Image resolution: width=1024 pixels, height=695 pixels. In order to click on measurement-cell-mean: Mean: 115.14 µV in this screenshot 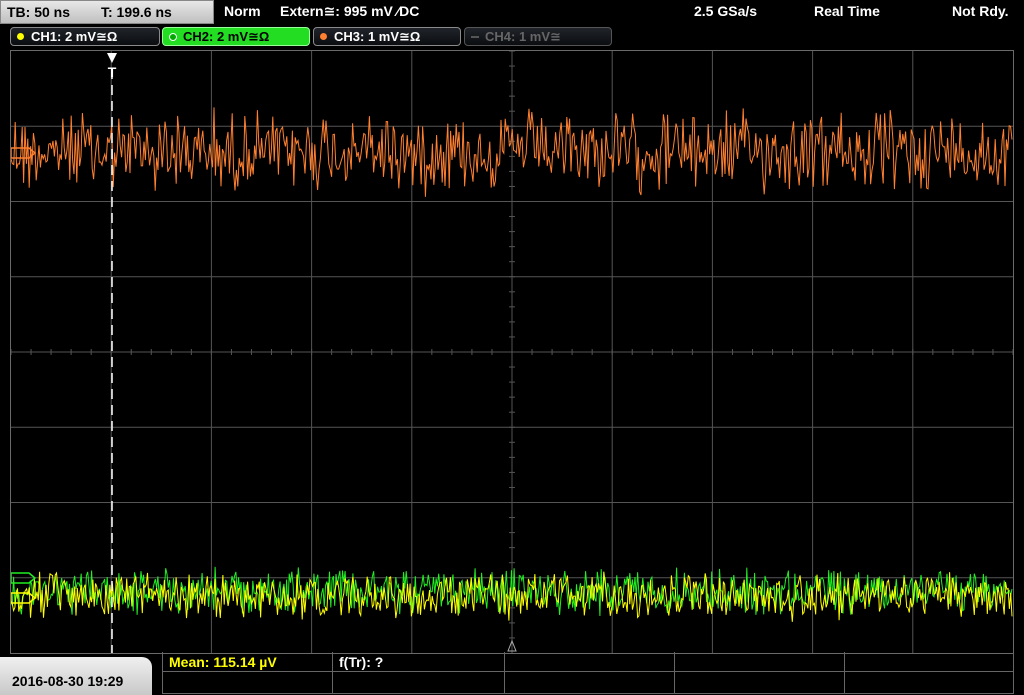, I will do `click(248, 662)`.